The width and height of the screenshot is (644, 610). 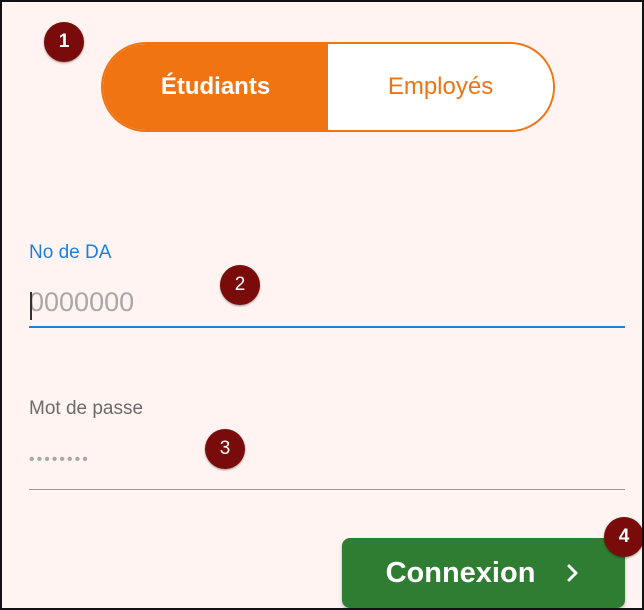 What do you see at coordinates (460, 572) in the screenshot?
I see `login-button-label: Connexion` at bounding box center [460, 572].